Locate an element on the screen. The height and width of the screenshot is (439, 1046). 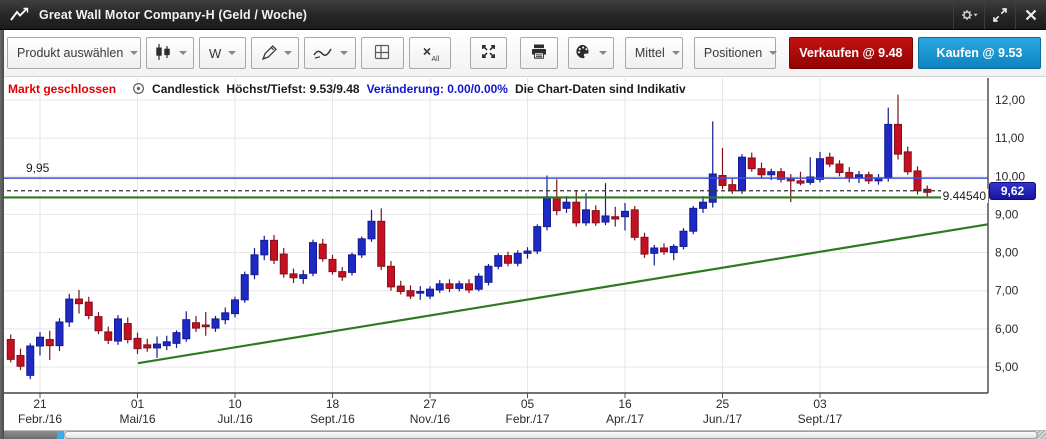
horizontal-scrollbar is located at coordinates (523, 434).